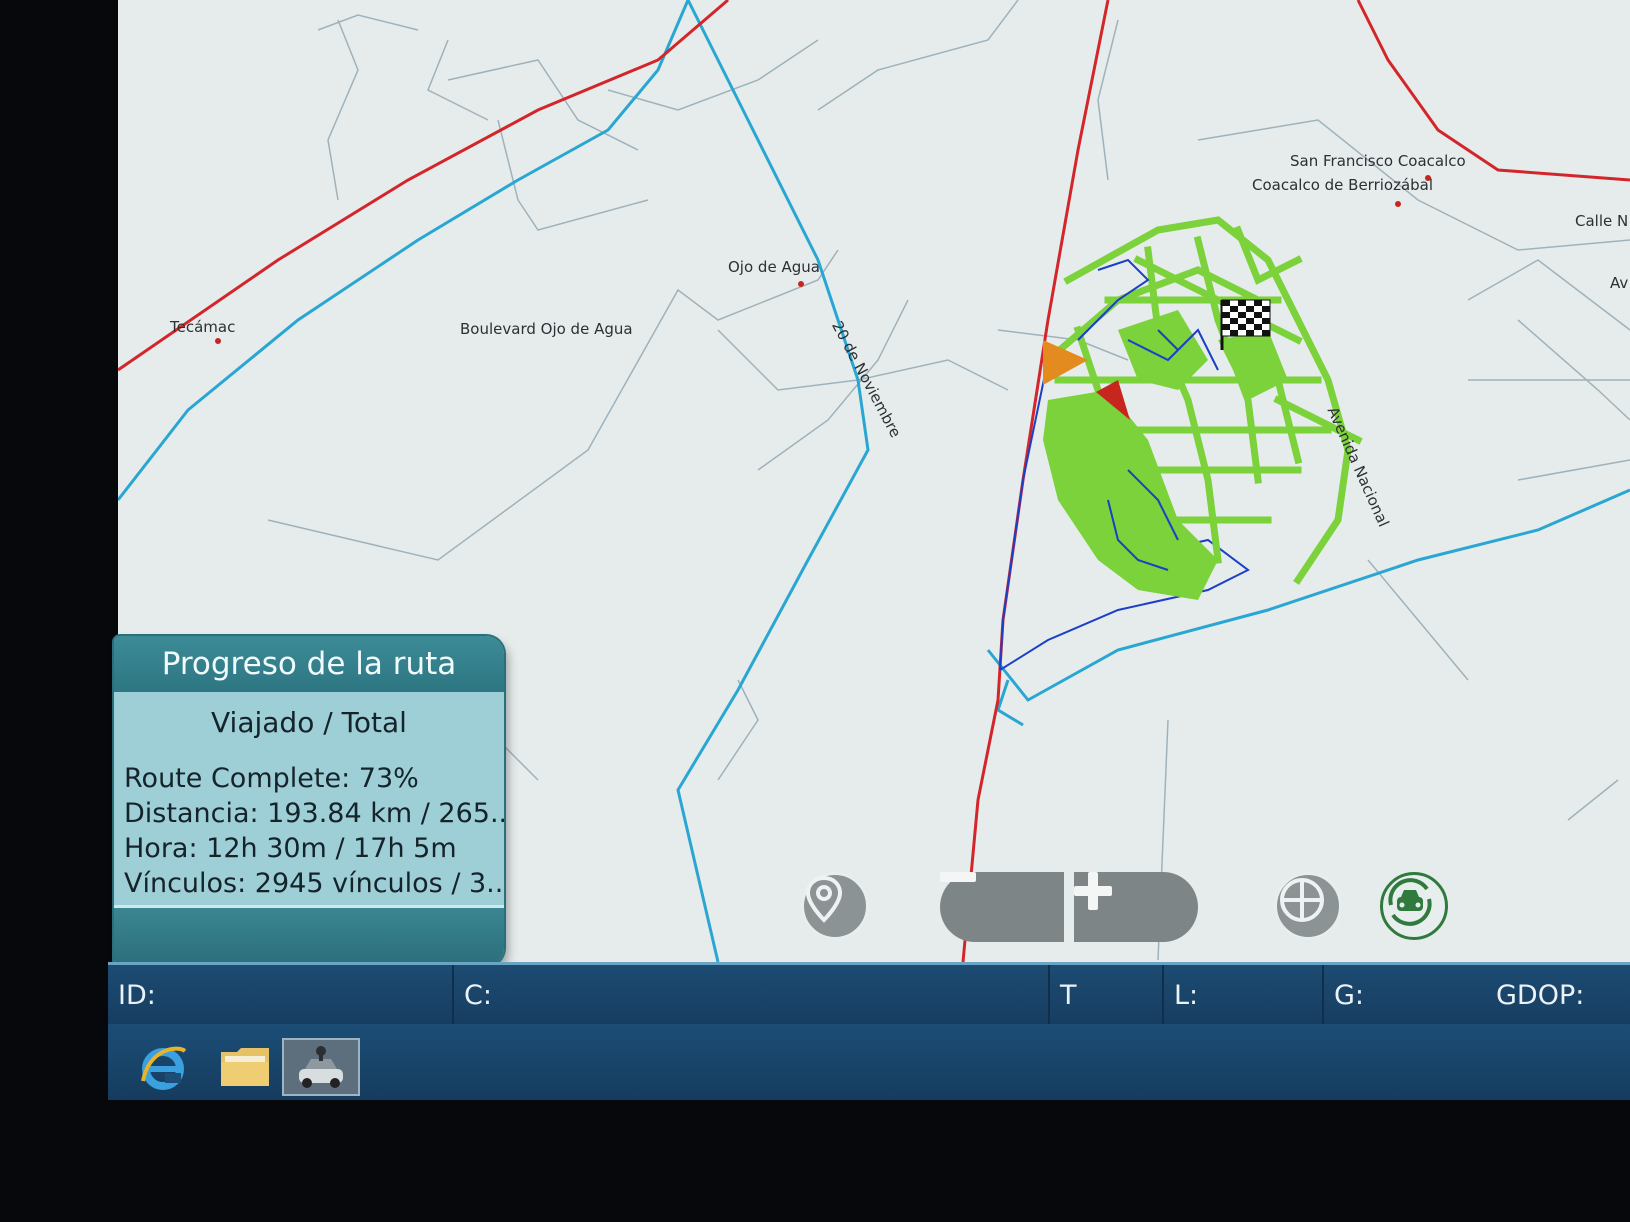 The image size is (1630, 1222). What do you see at coordinates (271, 778) in the screenshot?
I see `route-complete-row: Route Complete: 73%` at bounding box center [271, 778].